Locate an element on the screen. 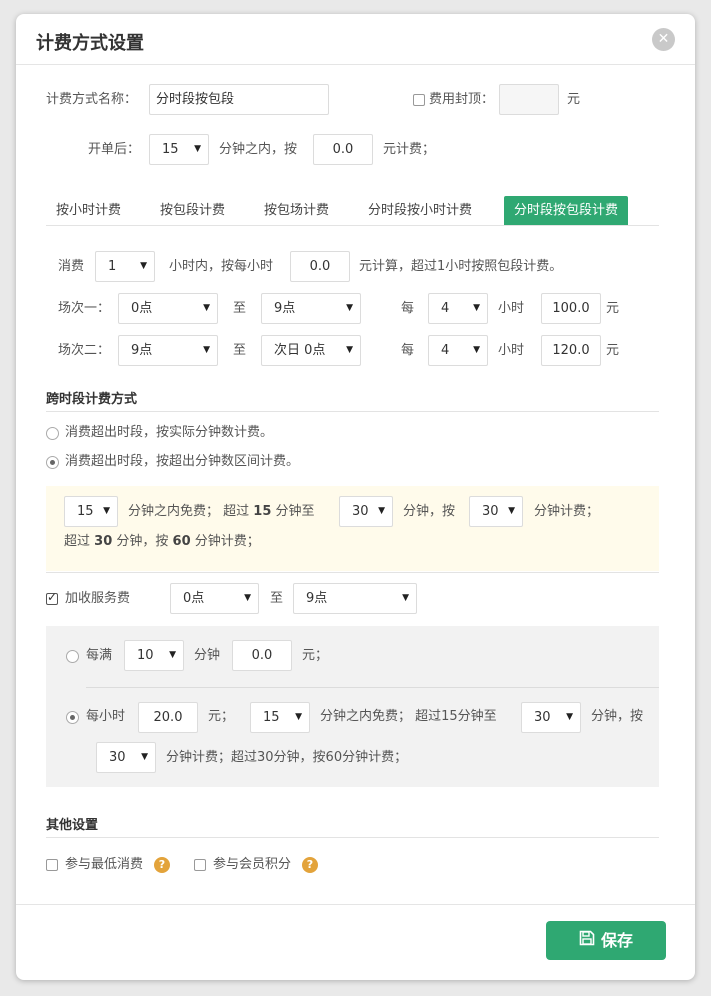  save-button: 保存 is located at coordinates (606, 940).